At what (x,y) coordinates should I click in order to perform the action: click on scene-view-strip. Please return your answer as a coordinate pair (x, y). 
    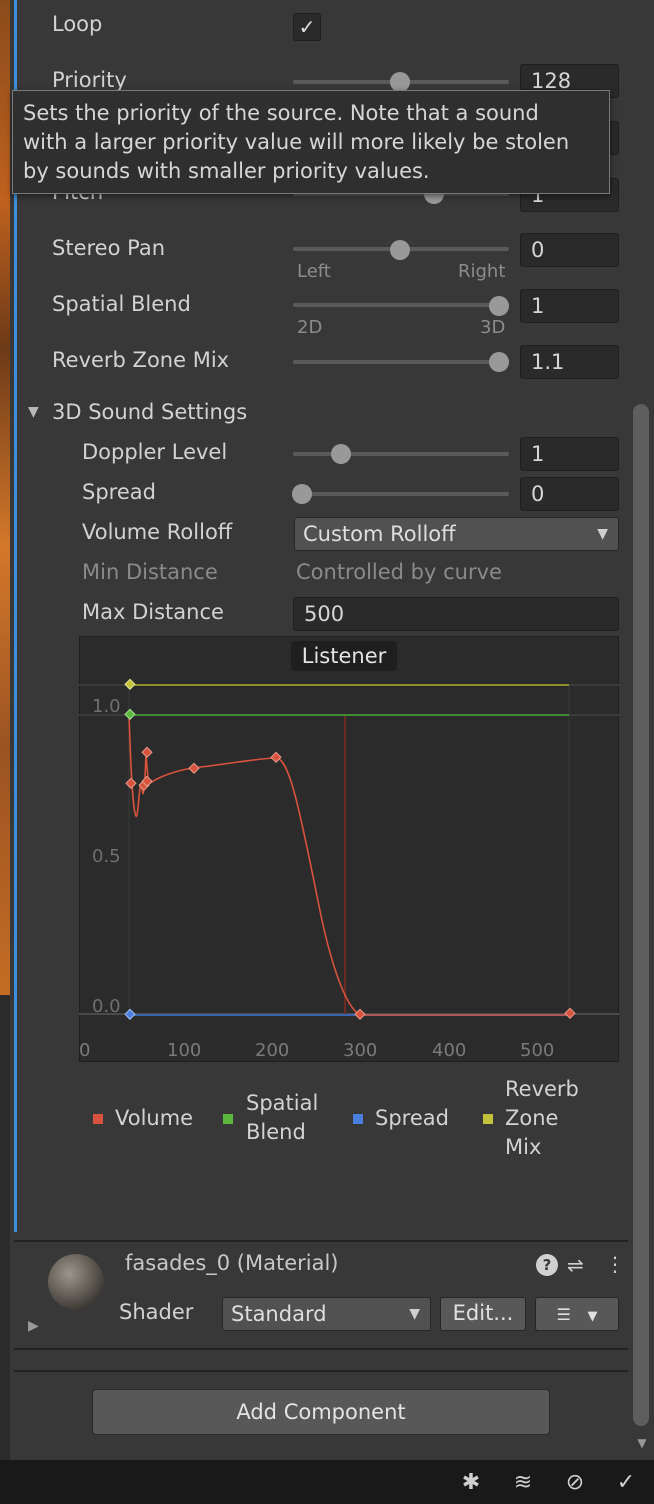
    Looking at the image, I should click on (5, 497).